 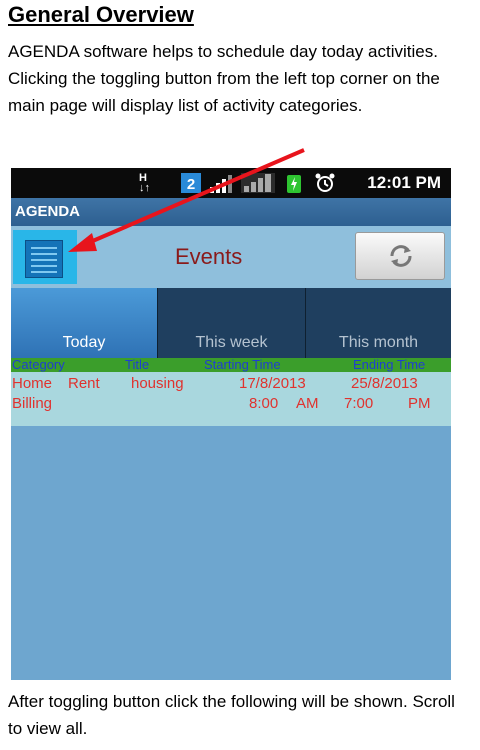 I want to click on table-cell: 8:00, so click(x=264, y=403).